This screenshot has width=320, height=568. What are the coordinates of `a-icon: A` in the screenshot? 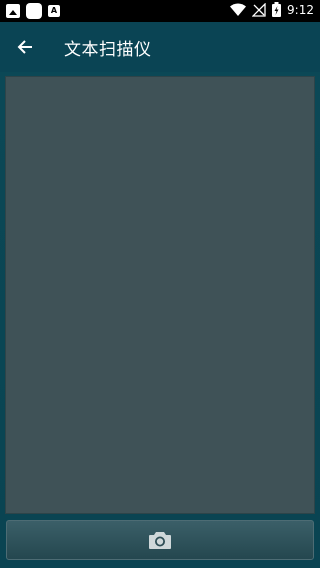 It's located at (54, 11).